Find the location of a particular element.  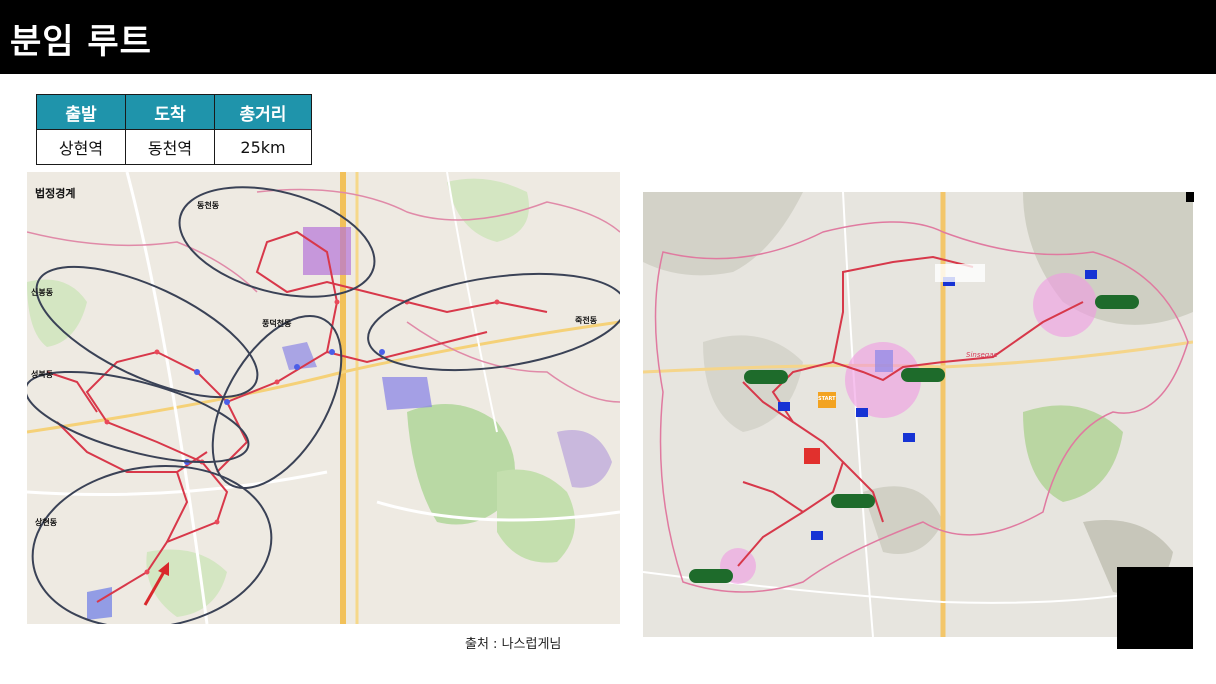

start-badge: START is located at coordinates (827, 399).